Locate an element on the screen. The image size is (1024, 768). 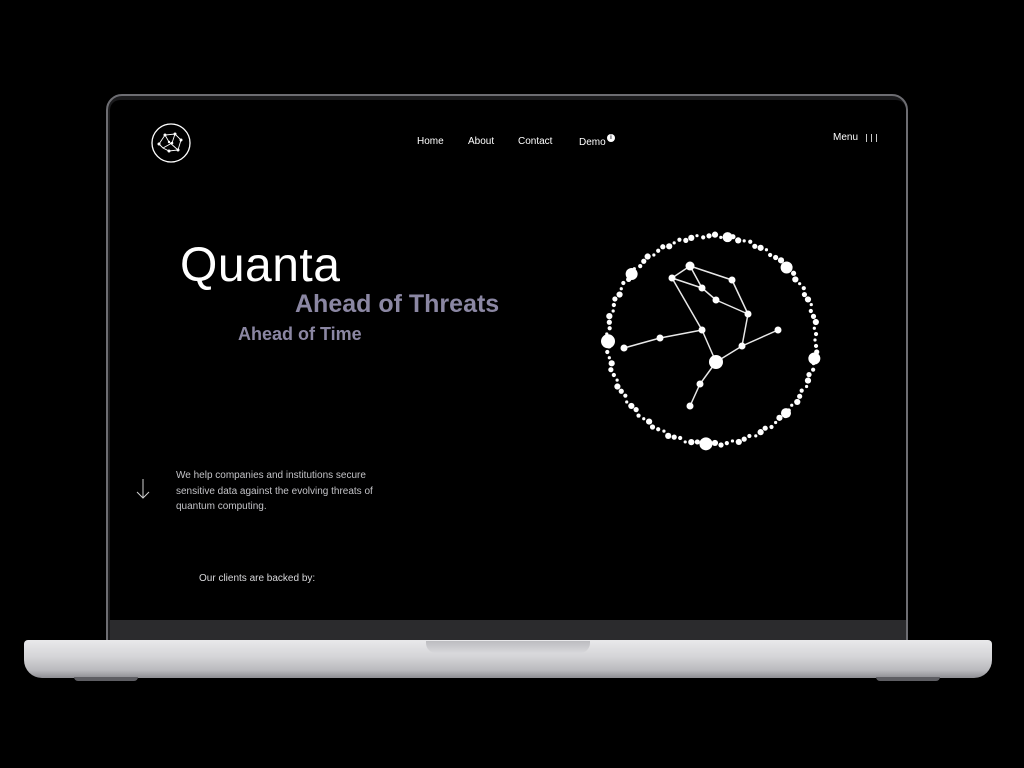
laptop-foot-right is located at coordinates (908, 679).